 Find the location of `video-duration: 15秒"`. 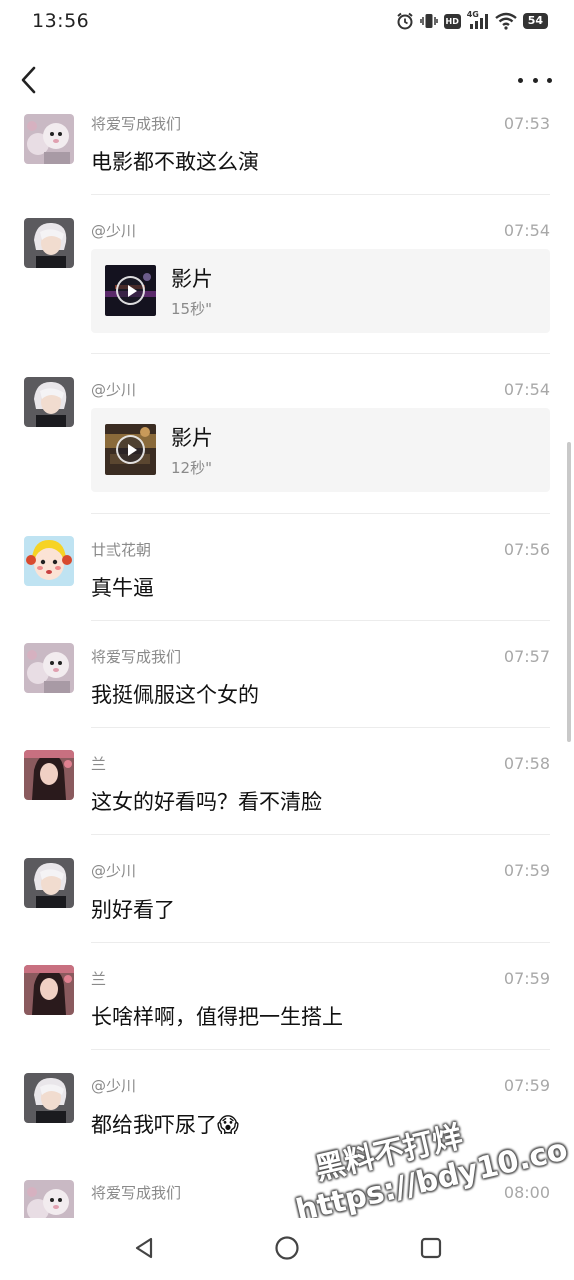

video-duration: 15秒" is located at coordinates (191, 309).